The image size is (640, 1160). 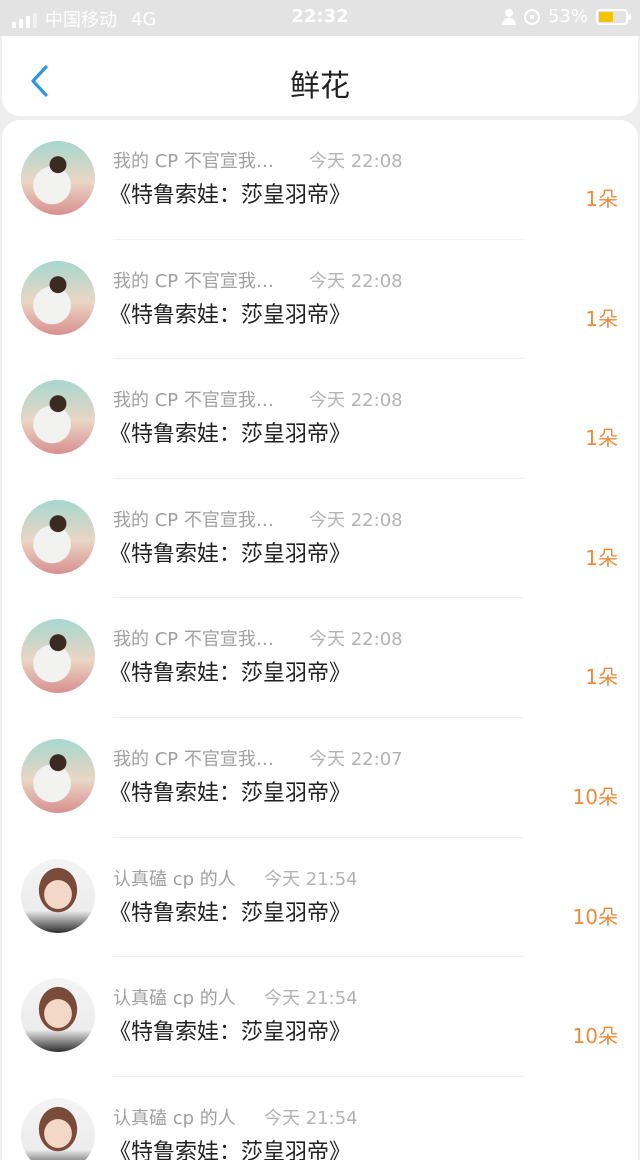 I want to click on list-item: 认真磕 cp 的人 今天 21:54 《特鲁索娃：莎皇羽帝》, so click(x=320, y=1118).